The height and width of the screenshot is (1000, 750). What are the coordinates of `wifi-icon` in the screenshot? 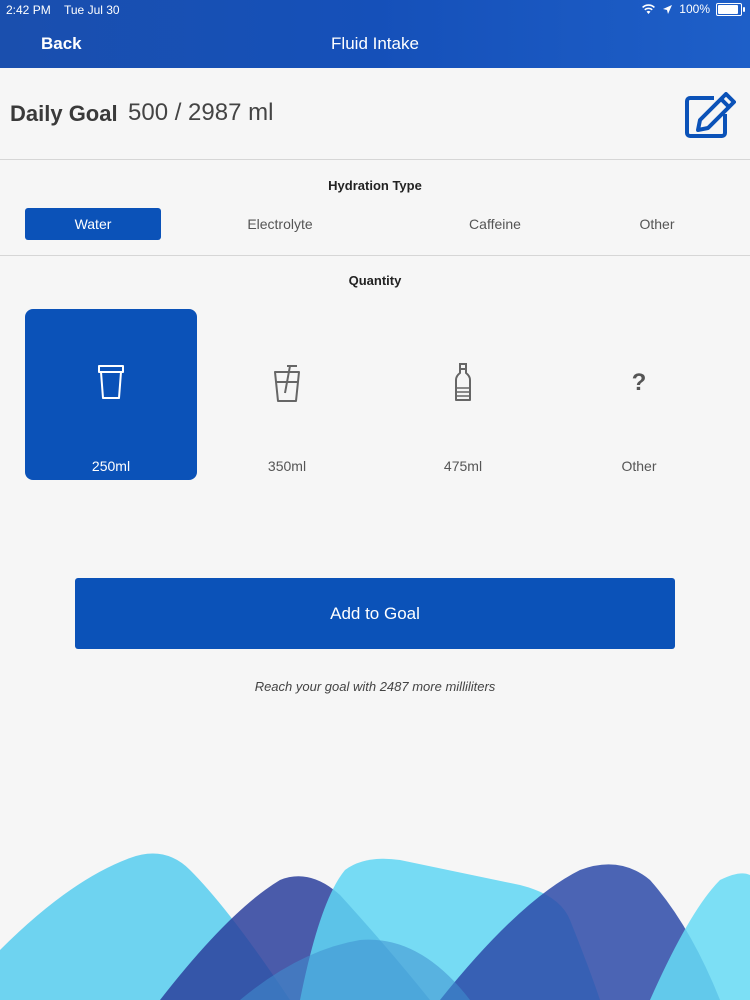 It's located at (649, 9).